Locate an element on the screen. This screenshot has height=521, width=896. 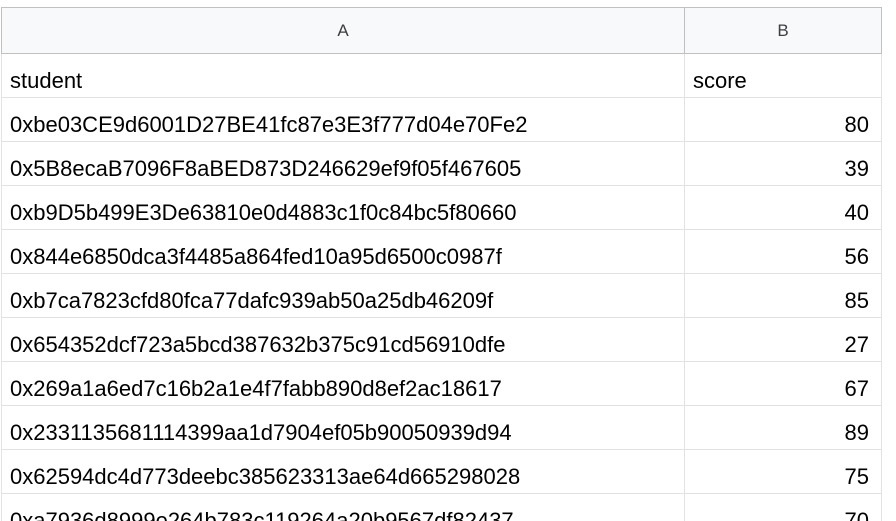
score-cell: 89 is located at coordinates (783, 427).